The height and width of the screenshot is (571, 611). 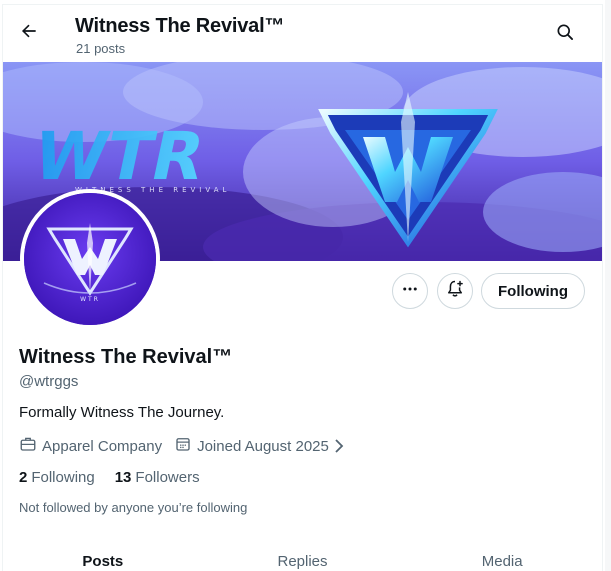 I want to click on search-icon, so click(x=565, y=34).